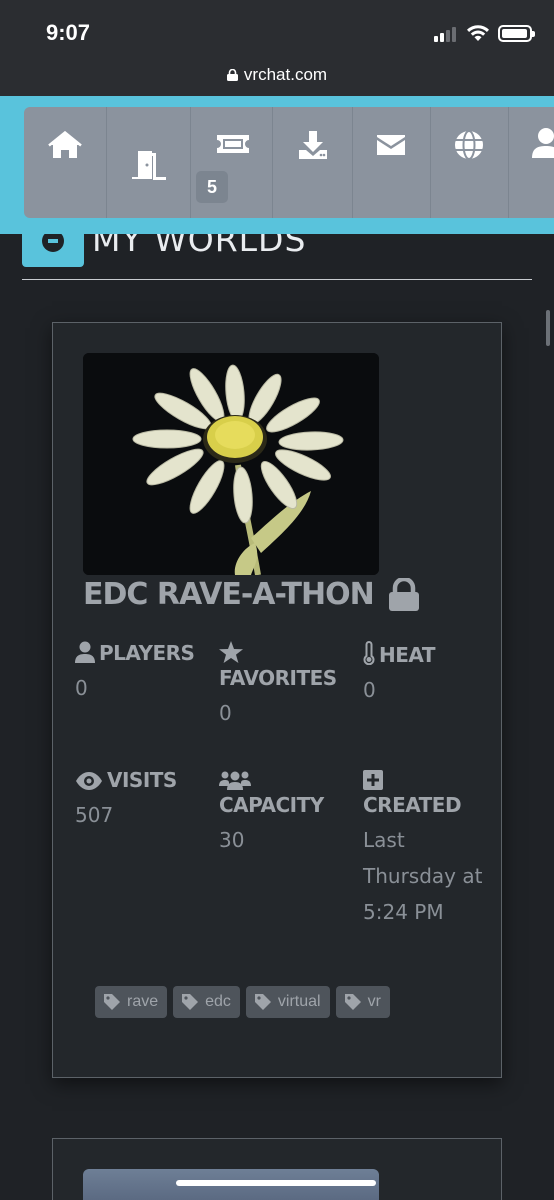  Describe the element at coordinates (212, 187) in the screenshot. I see `events-count-badge: 5` at that location.